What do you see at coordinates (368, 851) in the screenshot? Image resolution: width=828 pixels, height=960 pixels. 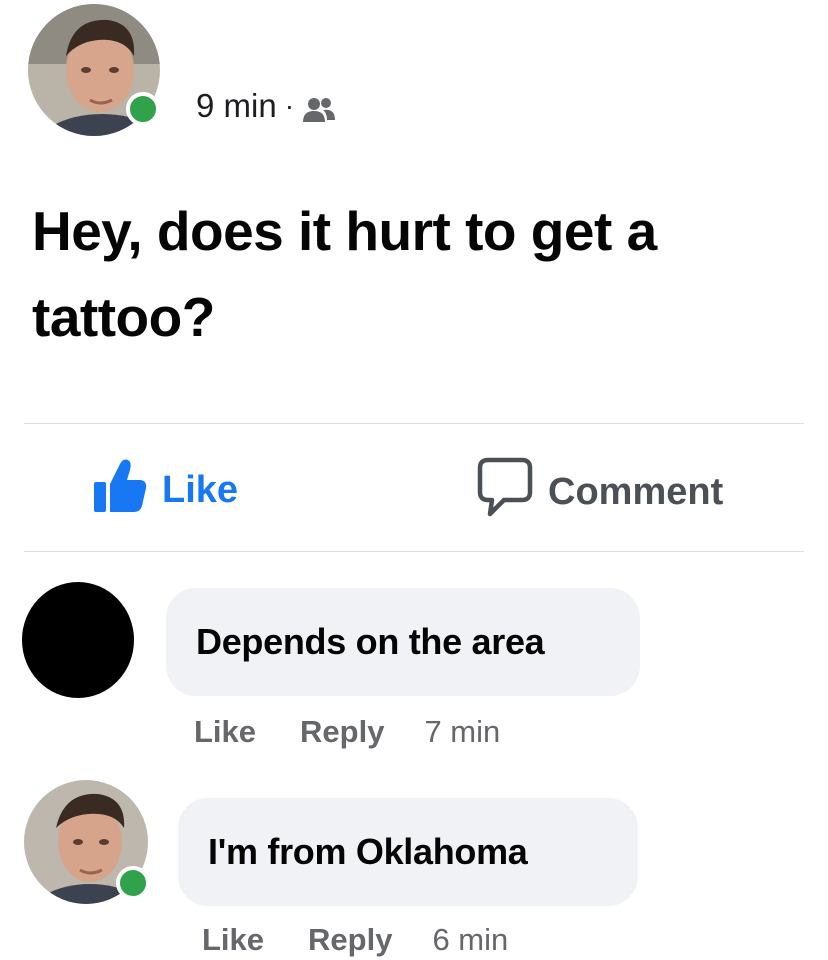 I see `comment-text: I'm from Oklahoma` at bounding box center [368, 851].